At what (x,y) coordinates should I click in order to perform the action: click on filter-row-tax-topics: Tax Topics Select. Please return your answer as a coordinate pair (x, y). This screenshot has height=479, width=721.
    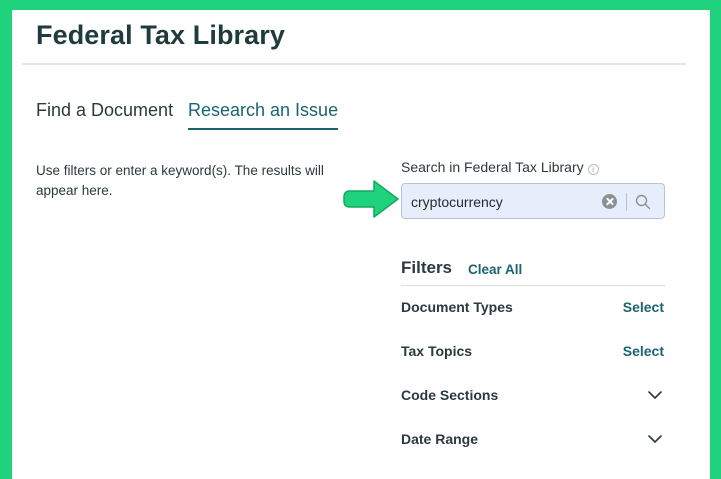
    Looking at the image, I should click on (533, 352).